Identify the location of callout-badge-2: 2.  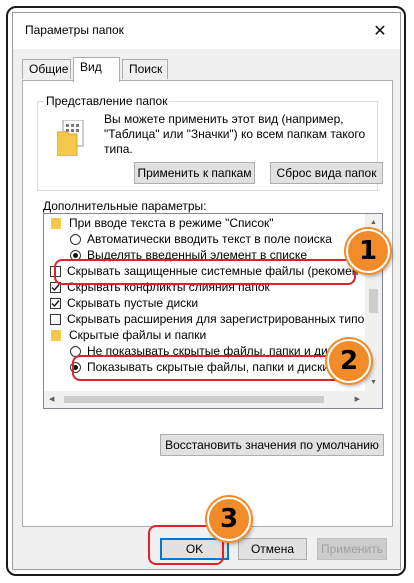
(349, 361).